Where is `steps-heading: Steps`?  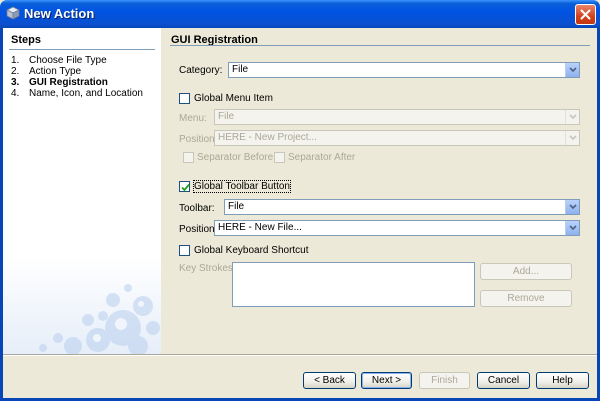
steps-heading: Steps is located at coordinates (26, 40).